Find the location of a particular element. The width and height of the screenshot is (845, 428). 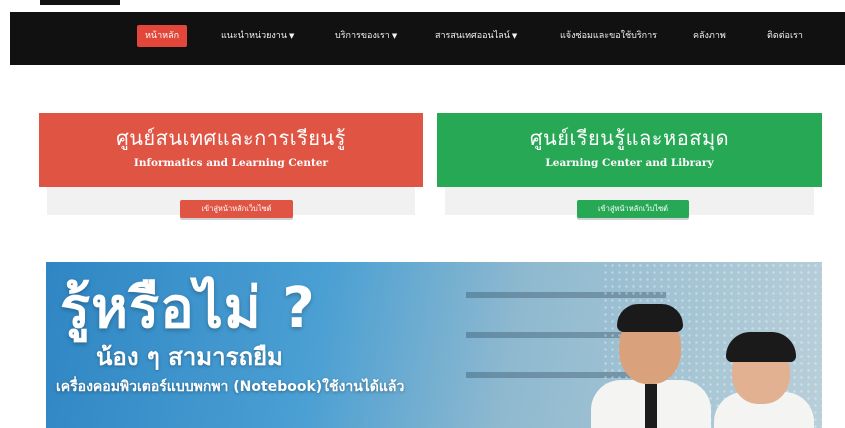

nav-item-gallery: คลังภาพ is located at coordinates (709, 36).